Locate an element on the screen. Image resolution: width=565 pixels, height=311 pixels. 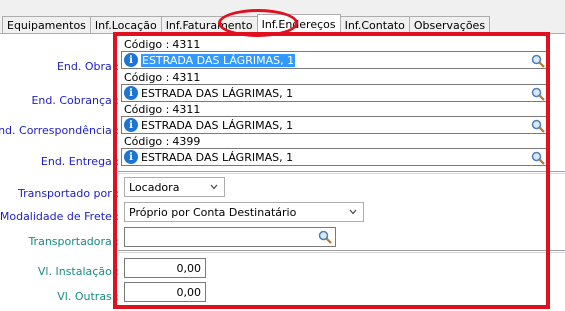
end-obra-field: i ESTRADA DAS LÁGRIMAS, 1 is located at coordinates (335, 60).